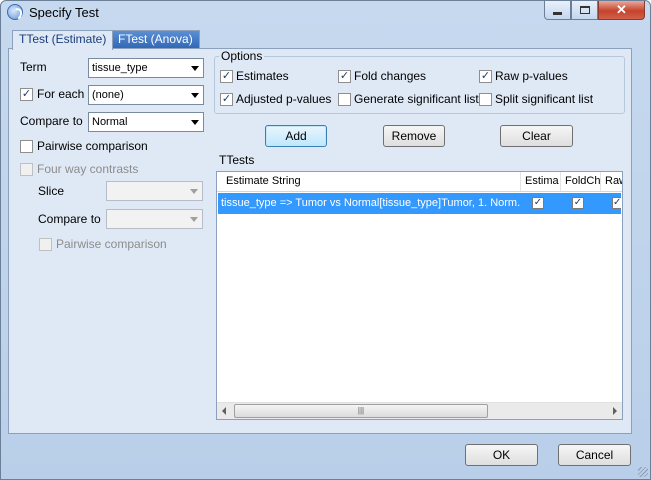 The height and width of the screenshot is (480, 651). What do you see at coordinates (61, 94) in the screenshot?
I see `for-each-label: For each` at bounding box center [61, 94].